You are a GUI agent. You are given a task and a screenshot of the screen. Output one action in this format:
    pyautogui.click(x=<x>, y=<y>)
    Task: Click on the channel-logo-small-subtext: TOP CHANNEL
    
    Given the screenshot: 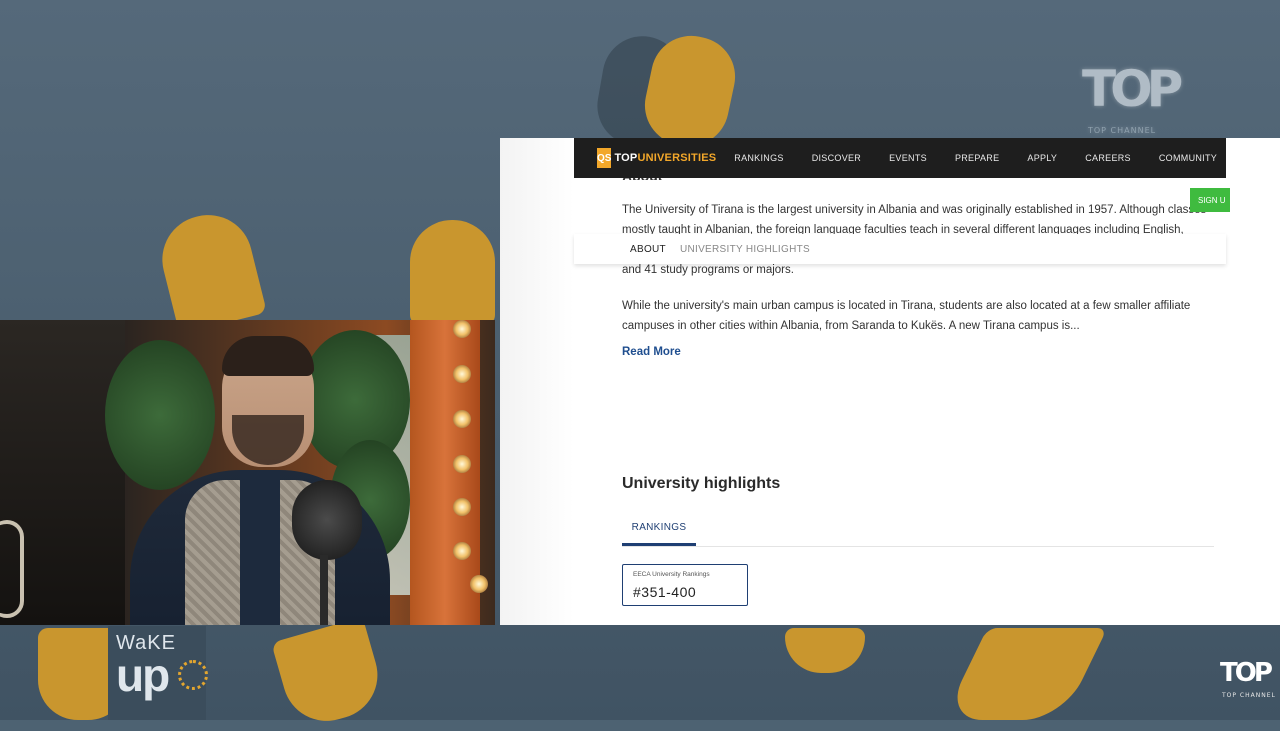 What is the action you would take?
    pyautogui.click(x=1249, y=695)
    